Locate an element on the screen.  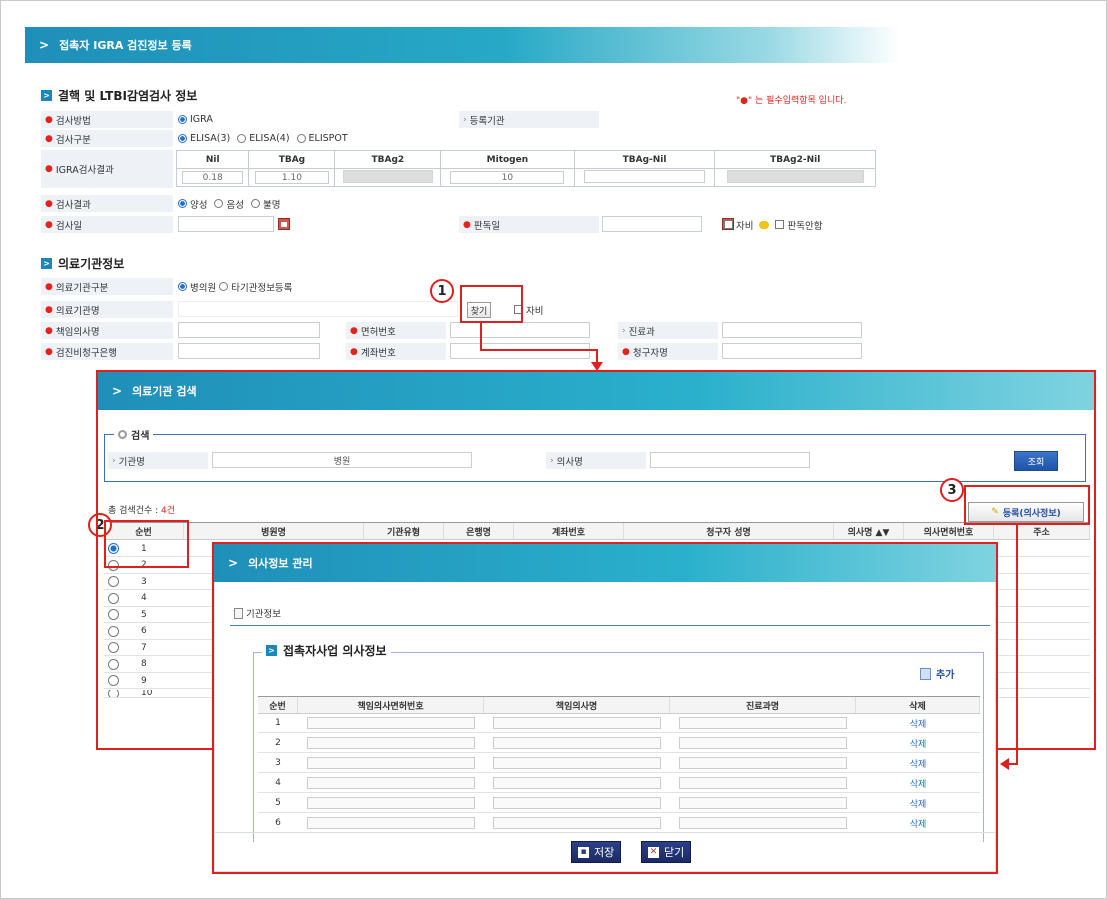
igra-input-mitogen: 10 is located at coordinates (507, 177).